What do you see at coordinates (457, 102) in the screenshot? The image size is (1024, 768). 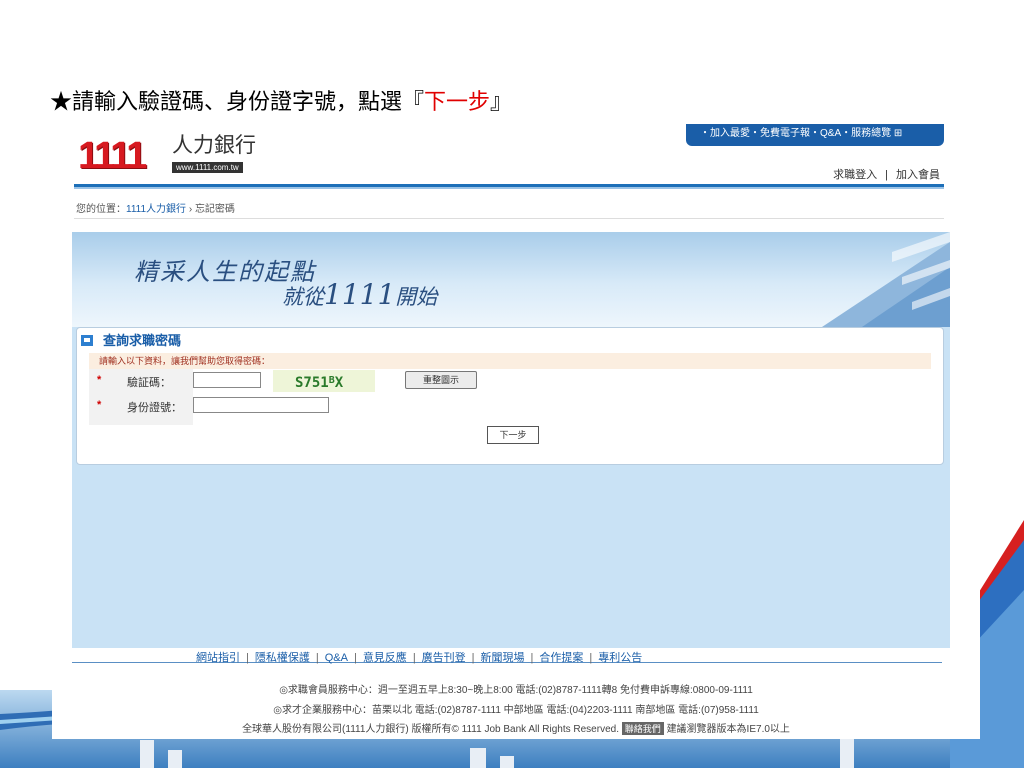 I see `instruction-highlight: 下一步` at bounding box center [457, 102].